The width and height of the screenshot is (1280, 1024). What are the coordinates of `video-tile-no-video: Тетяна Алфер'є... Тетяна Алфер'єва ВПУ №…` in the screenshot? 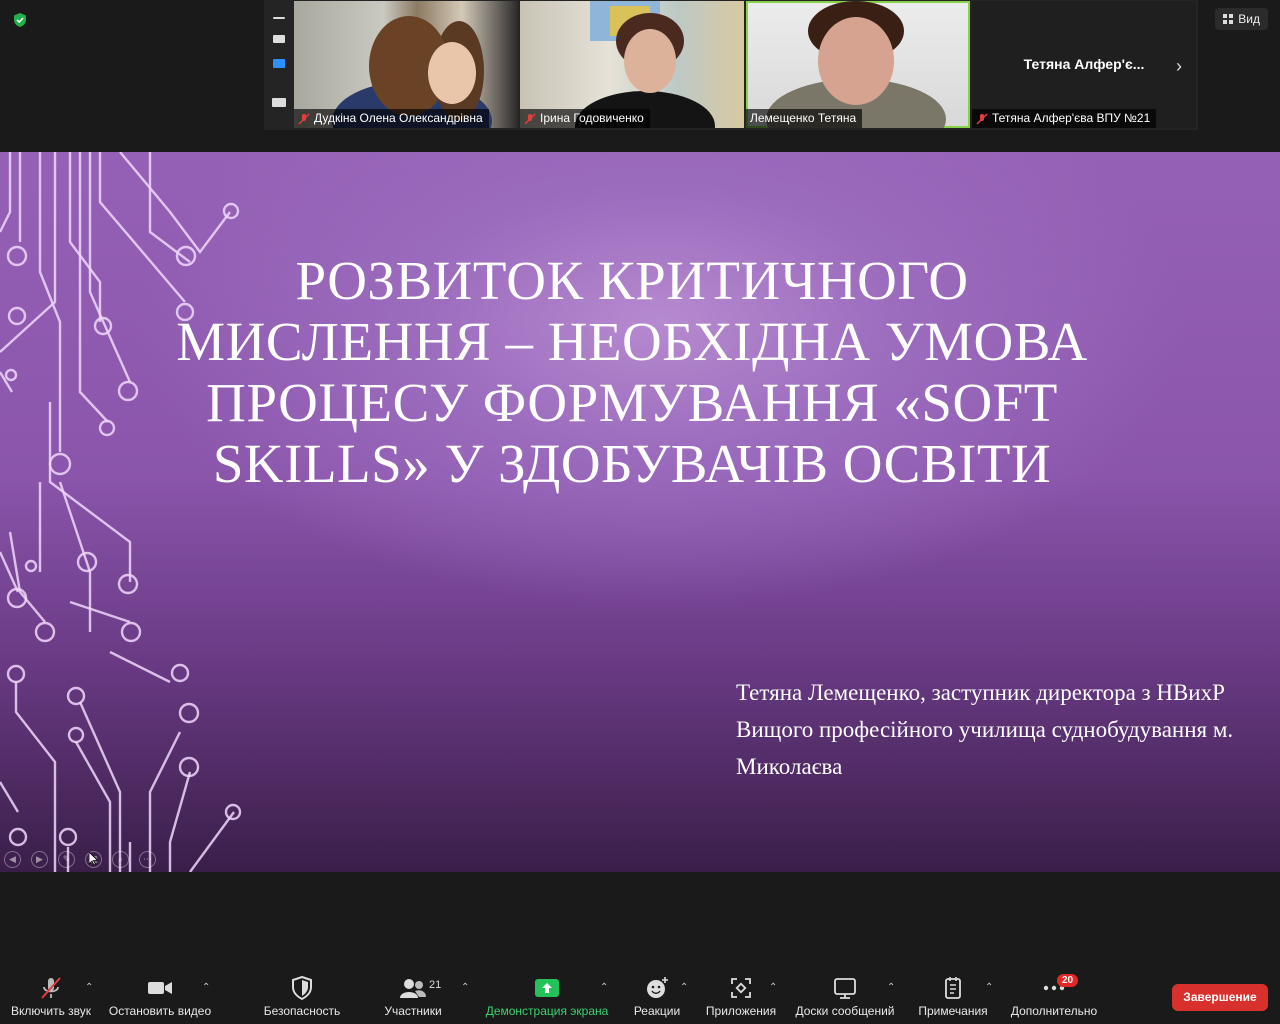 It's located at (1084, 64).